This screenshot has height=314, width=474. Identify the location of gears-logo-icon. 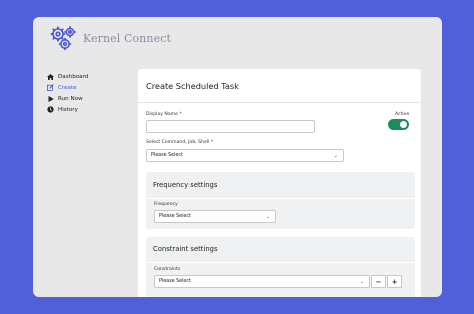
(63, 38).